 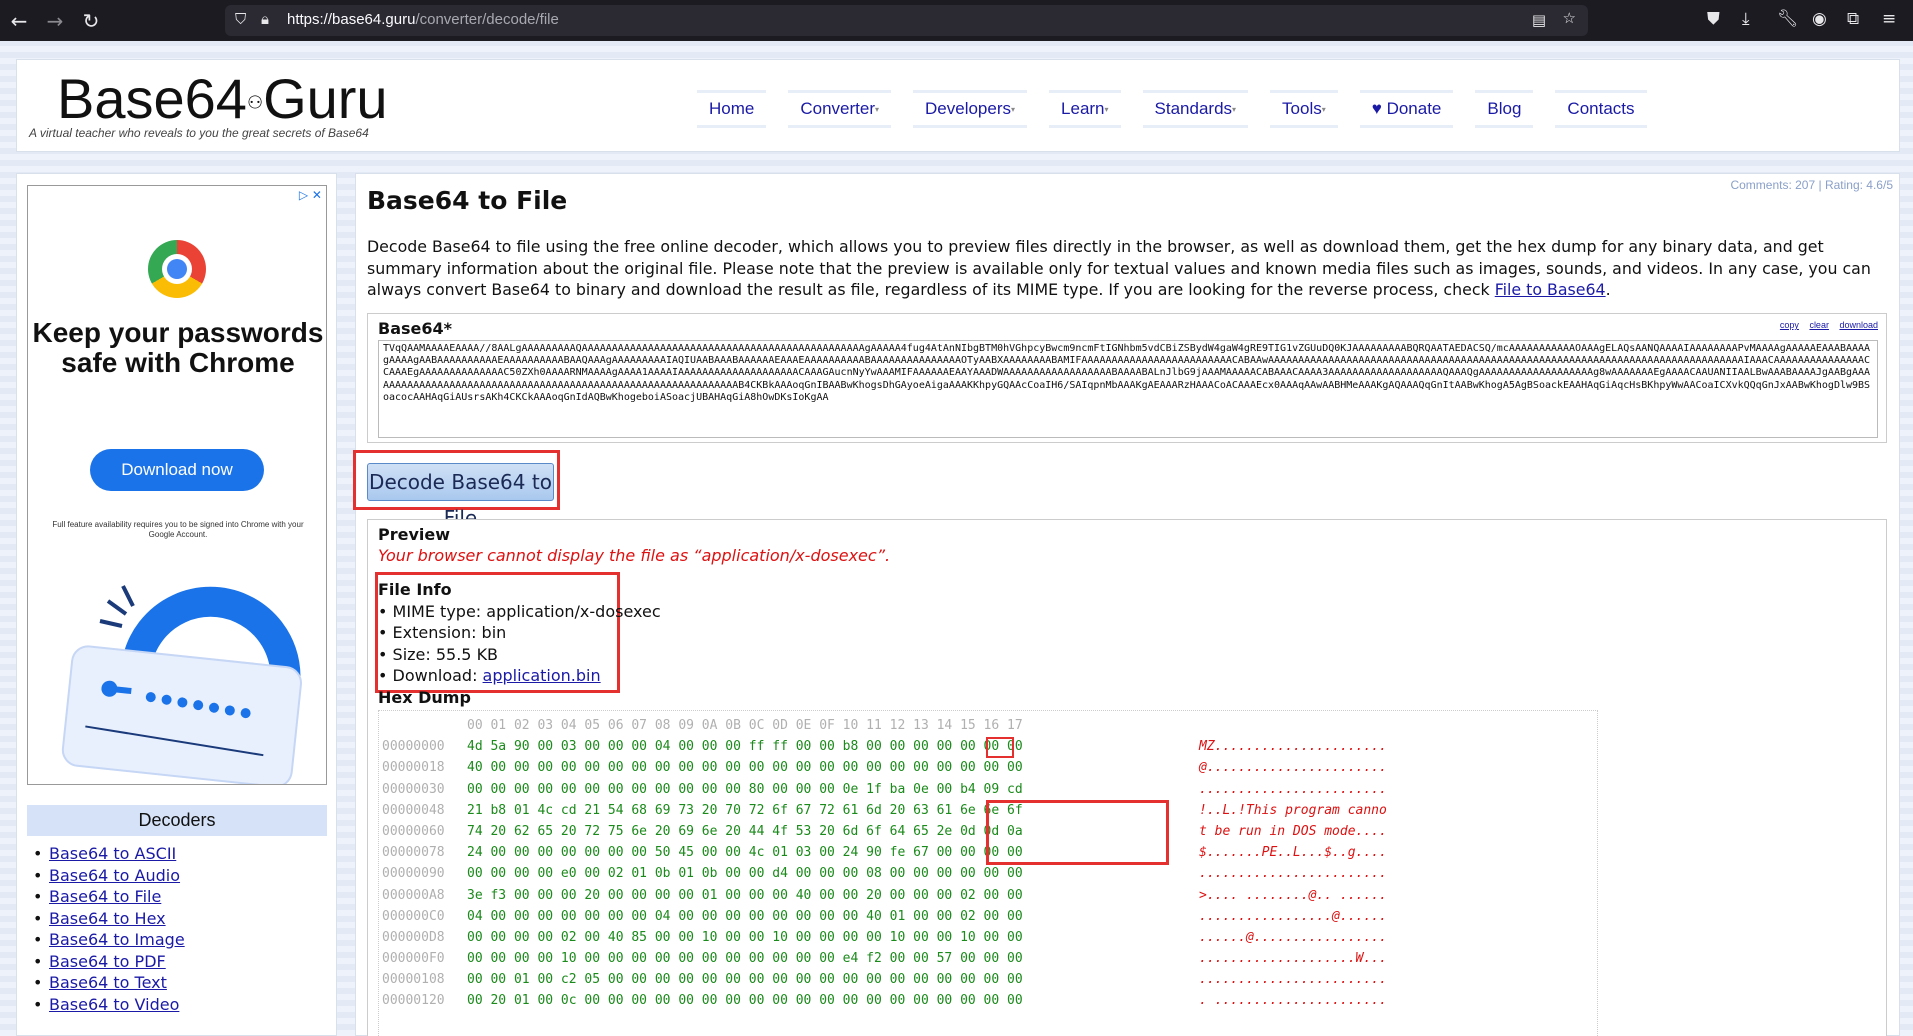 What do you see at coordinates (542, 675) in the screenshot?
I see `application-bin-link: application.bin` at bounding box center [542, 675].